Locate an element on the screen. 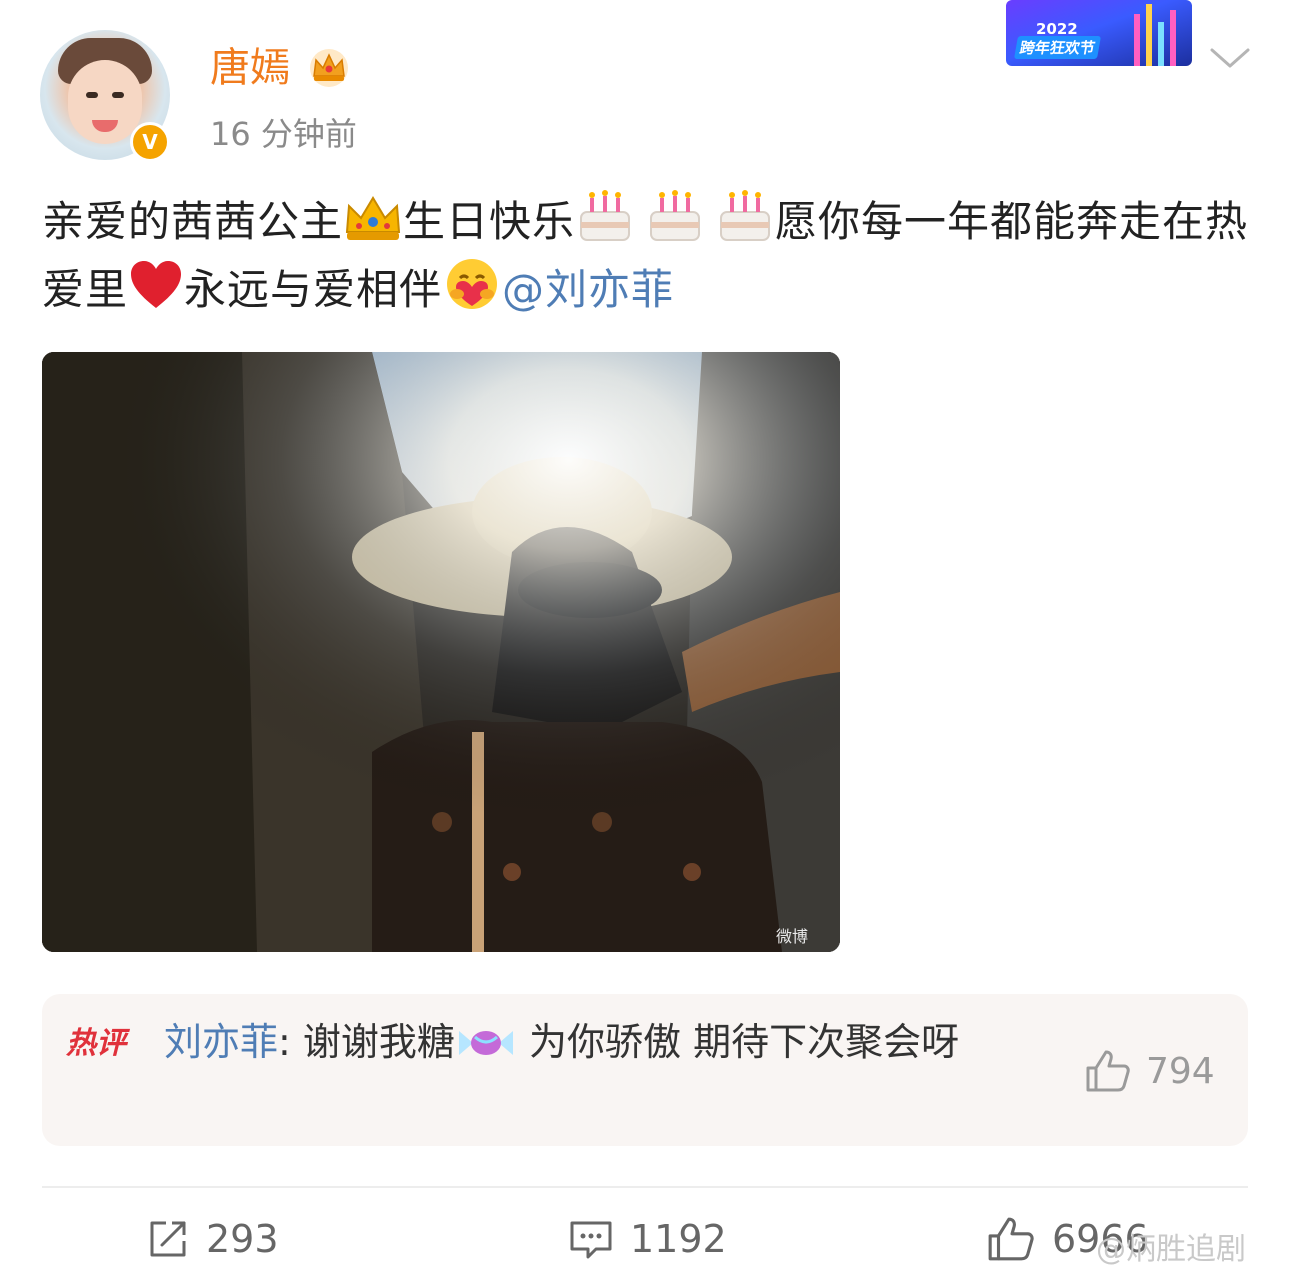 This screenshot has width=1290, height=1279. repost-count: 293 is located at coordinates (242, 1239).